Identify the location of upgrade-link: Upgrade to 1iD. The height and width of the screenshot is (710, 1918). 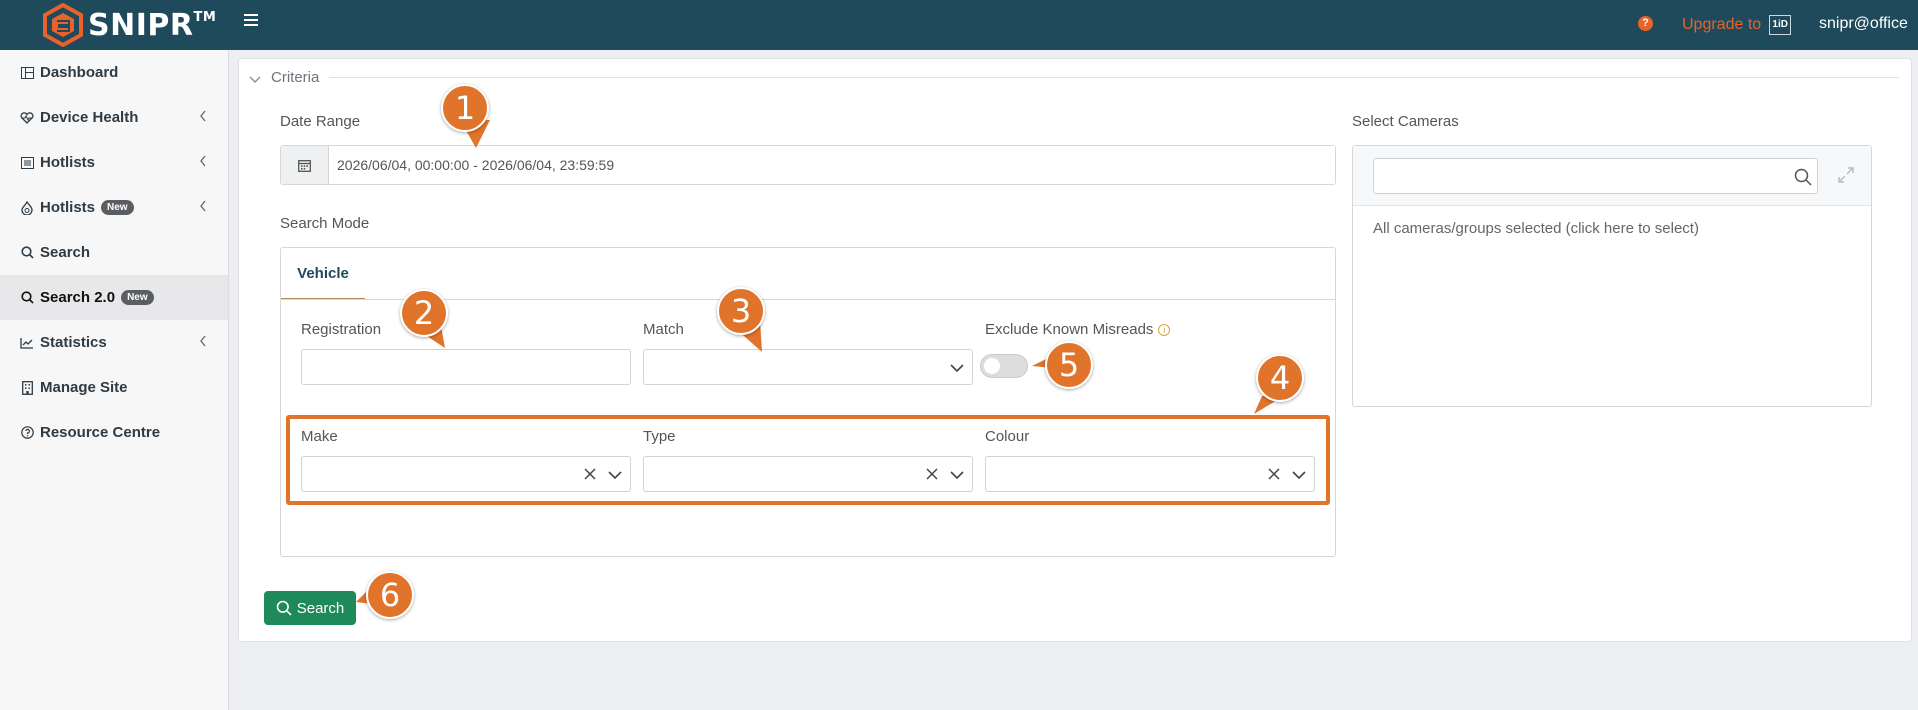
(1737, 25).